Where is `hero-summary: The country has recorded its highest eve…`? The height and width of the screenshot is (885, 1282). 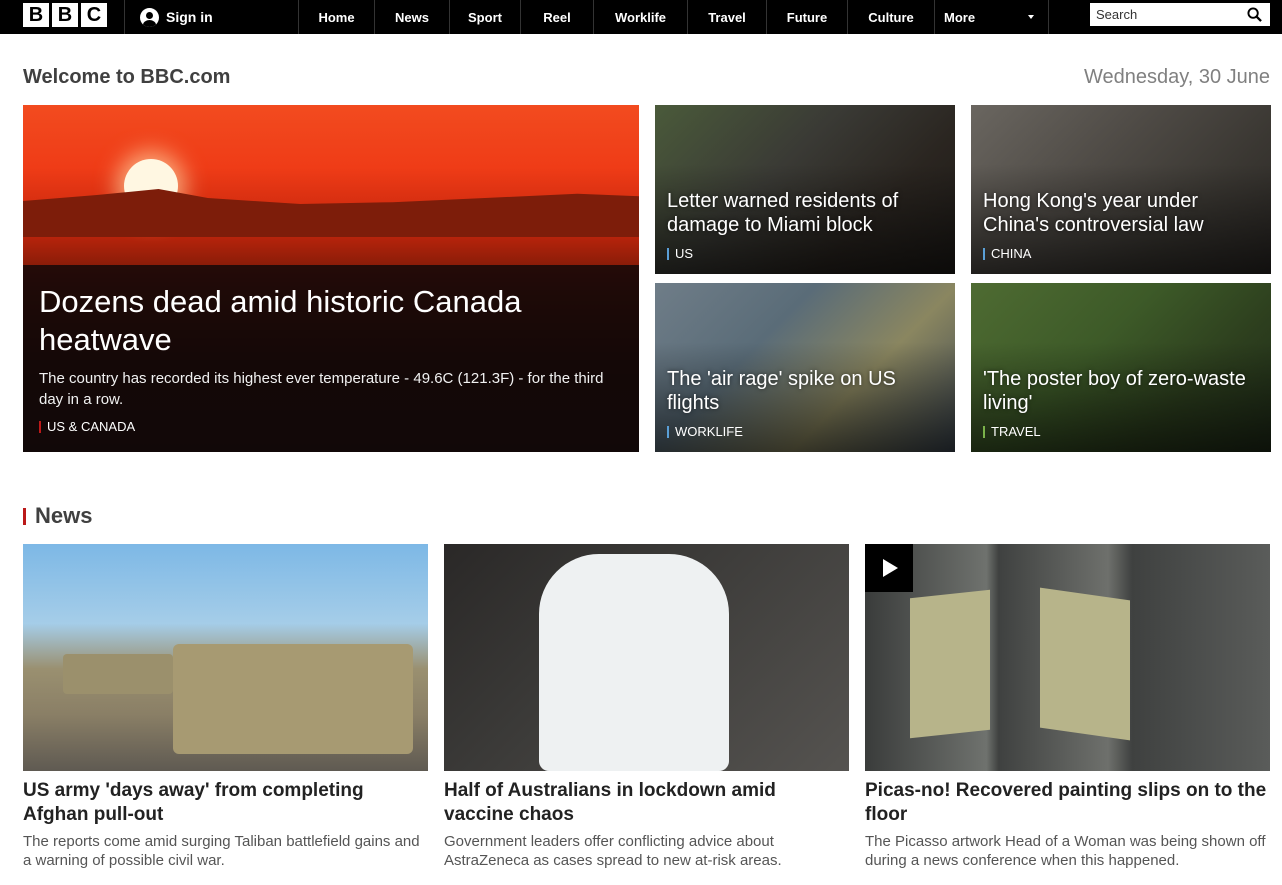 hero-summary: The country has recorded its highest eve… is located at coordinates (321, 389).